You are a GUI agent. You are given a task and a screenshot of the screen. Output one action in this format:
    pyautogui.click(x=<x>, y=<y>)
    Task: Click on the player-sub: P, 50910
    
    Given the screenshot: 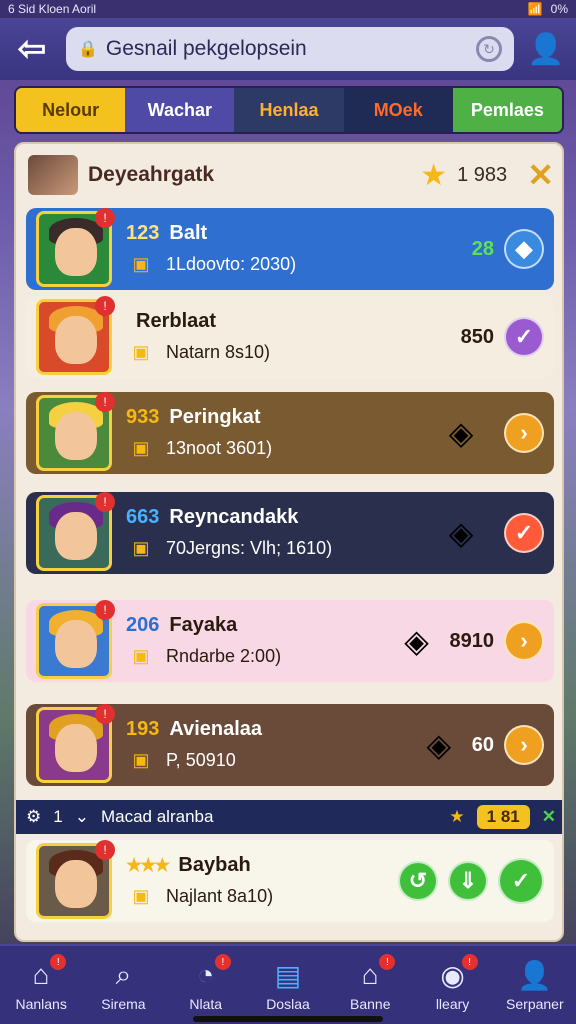 What is the action you would take?
    pyautogui.click(x=201, y=760)
    